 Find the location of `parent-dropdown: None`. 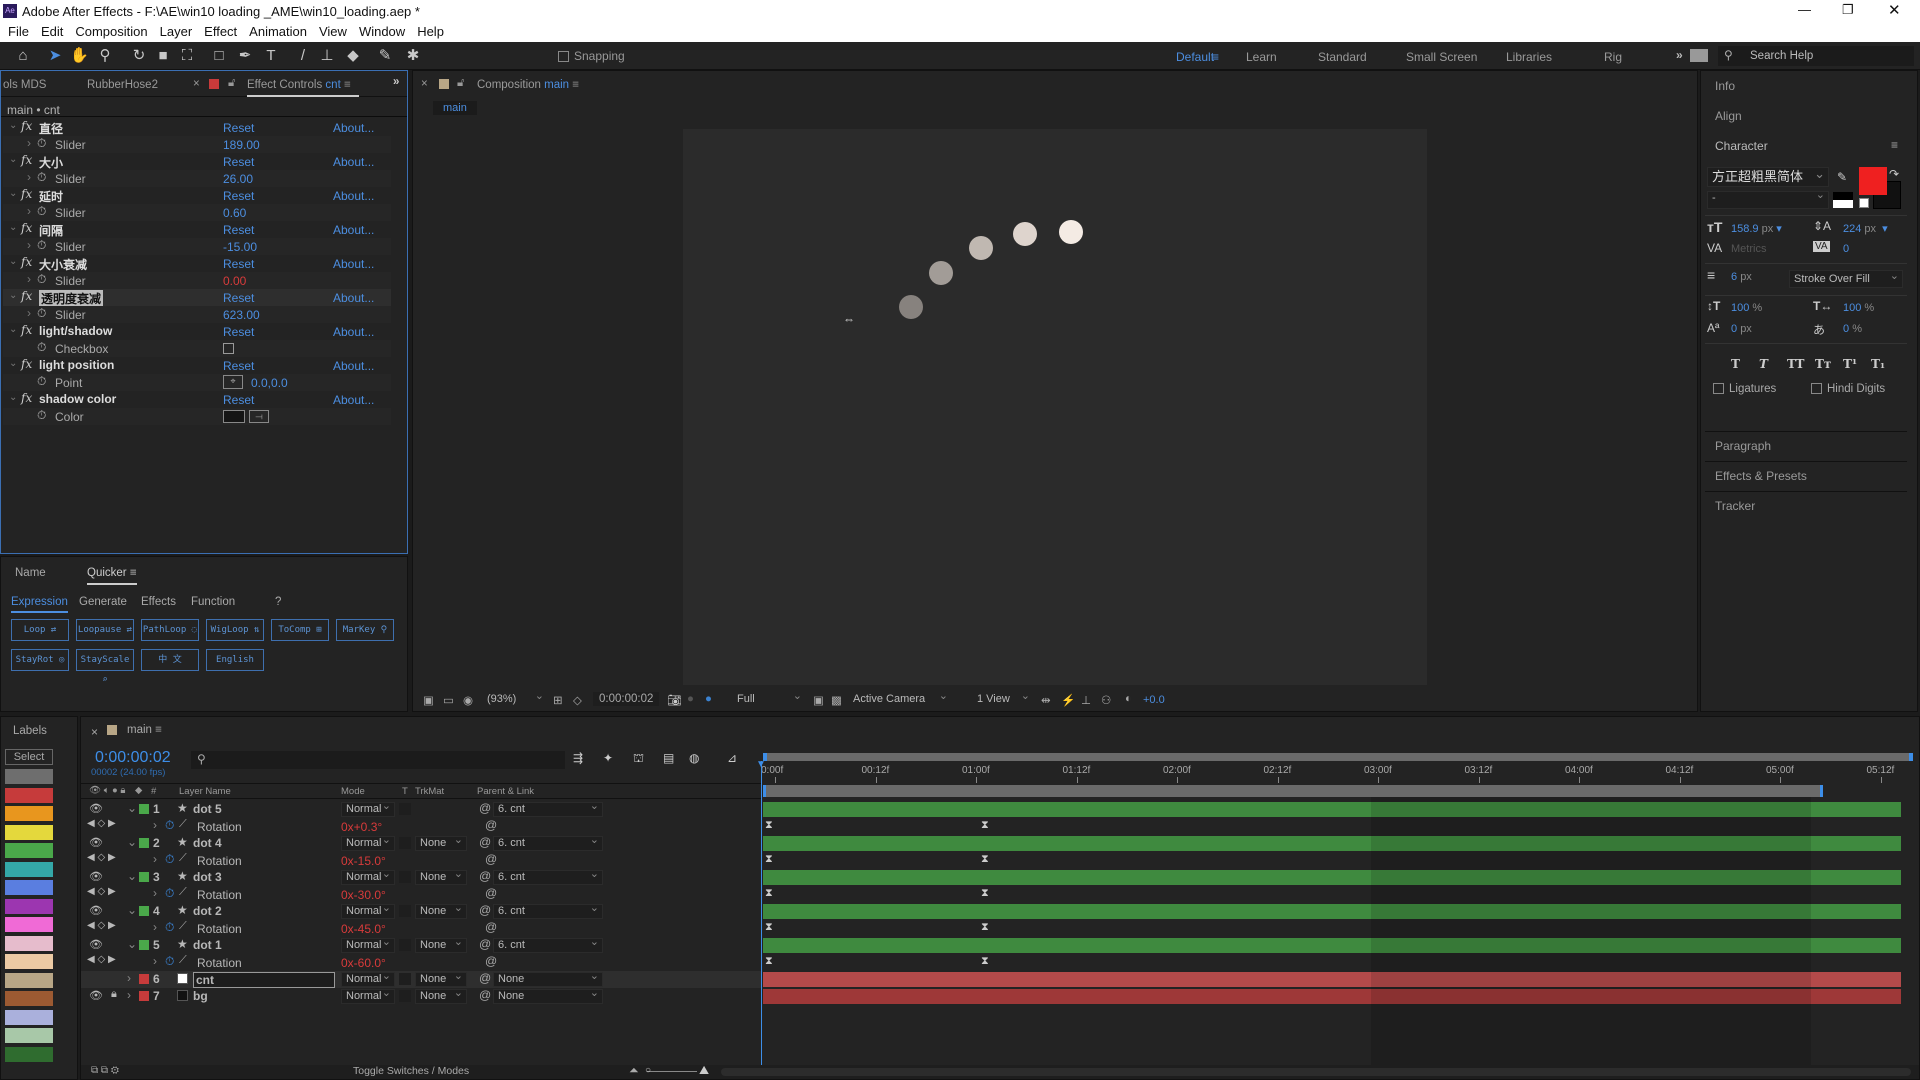

parent-dropdown: None is located at coordinates (548, 978).